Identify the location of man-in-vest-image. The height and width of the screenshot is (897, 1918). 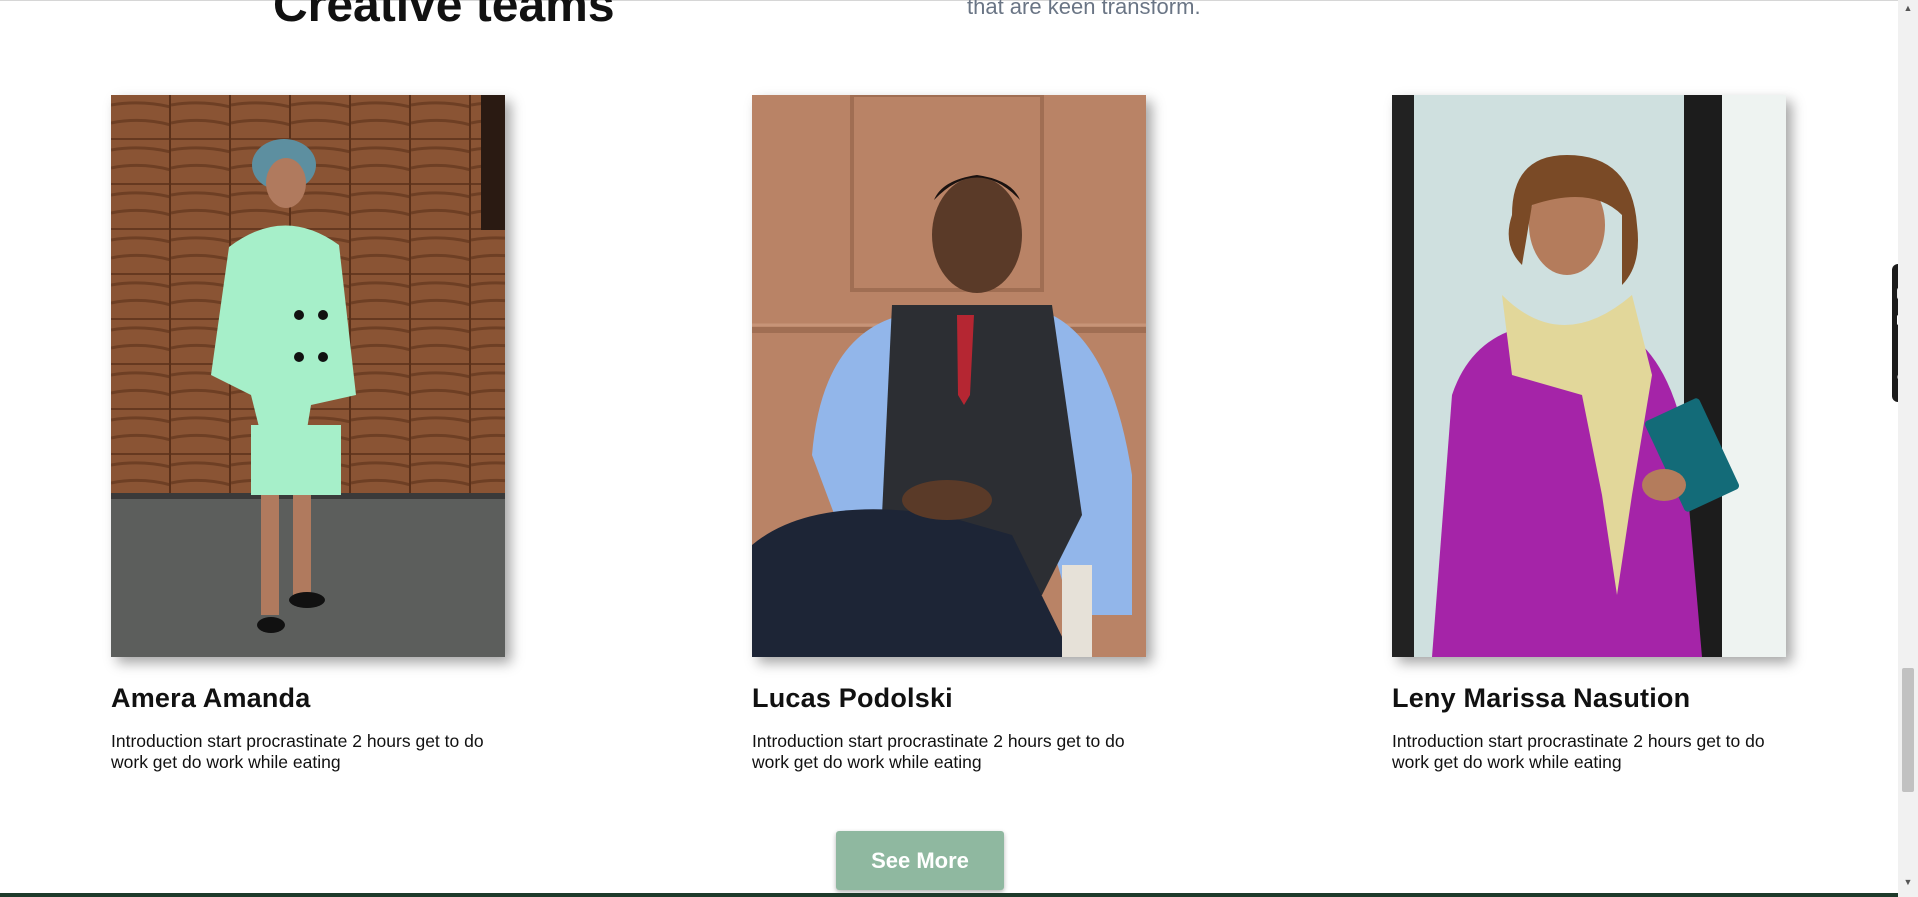
(949, 376).